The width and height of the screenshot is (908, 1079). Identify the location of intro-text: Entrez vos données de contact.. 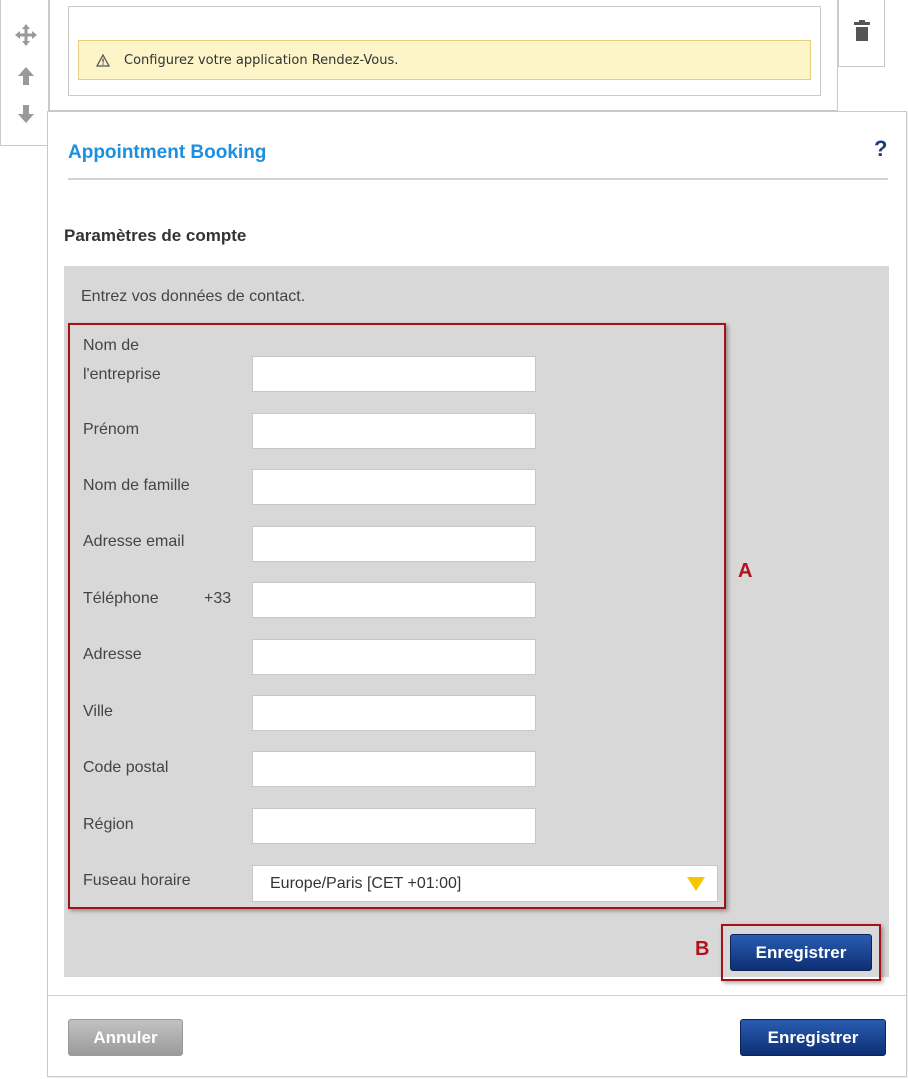
(193, 296).